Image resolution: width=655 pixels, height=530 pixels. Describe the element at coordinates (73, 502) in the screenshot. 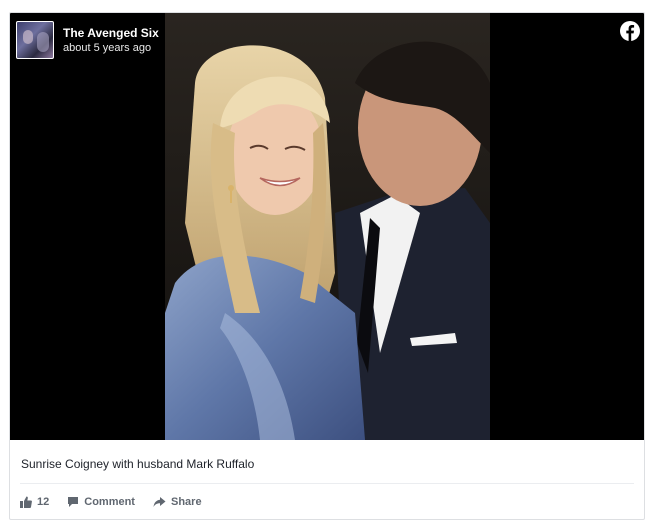

I see `comment-icon` at that location.